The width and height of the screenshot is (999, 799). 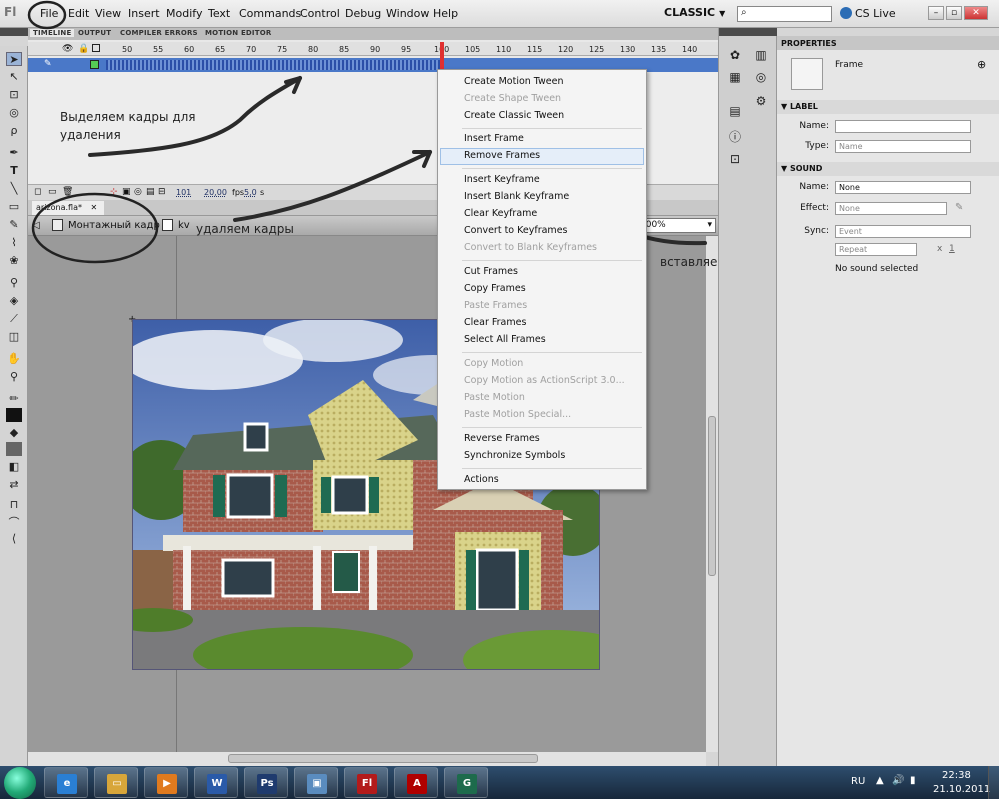 What do you see at coordinates (888, 107) in the screenshot?
I see `section-label: ▼ LABEL` at bounding box center [888, 107].